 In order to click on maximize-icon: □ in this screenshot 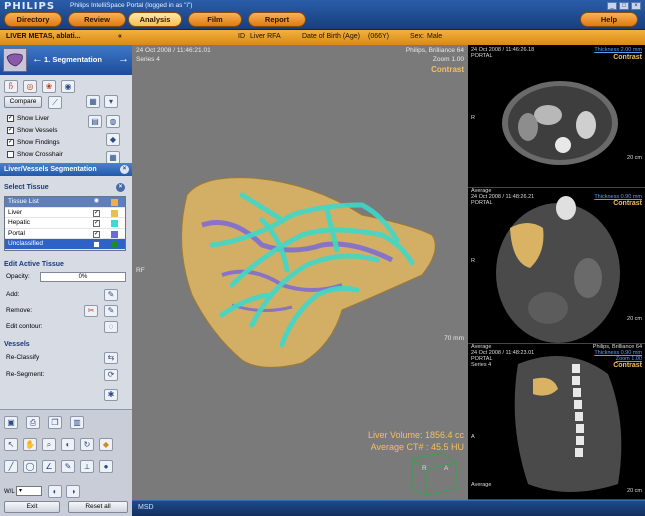, I will do `click(624, 6)`.